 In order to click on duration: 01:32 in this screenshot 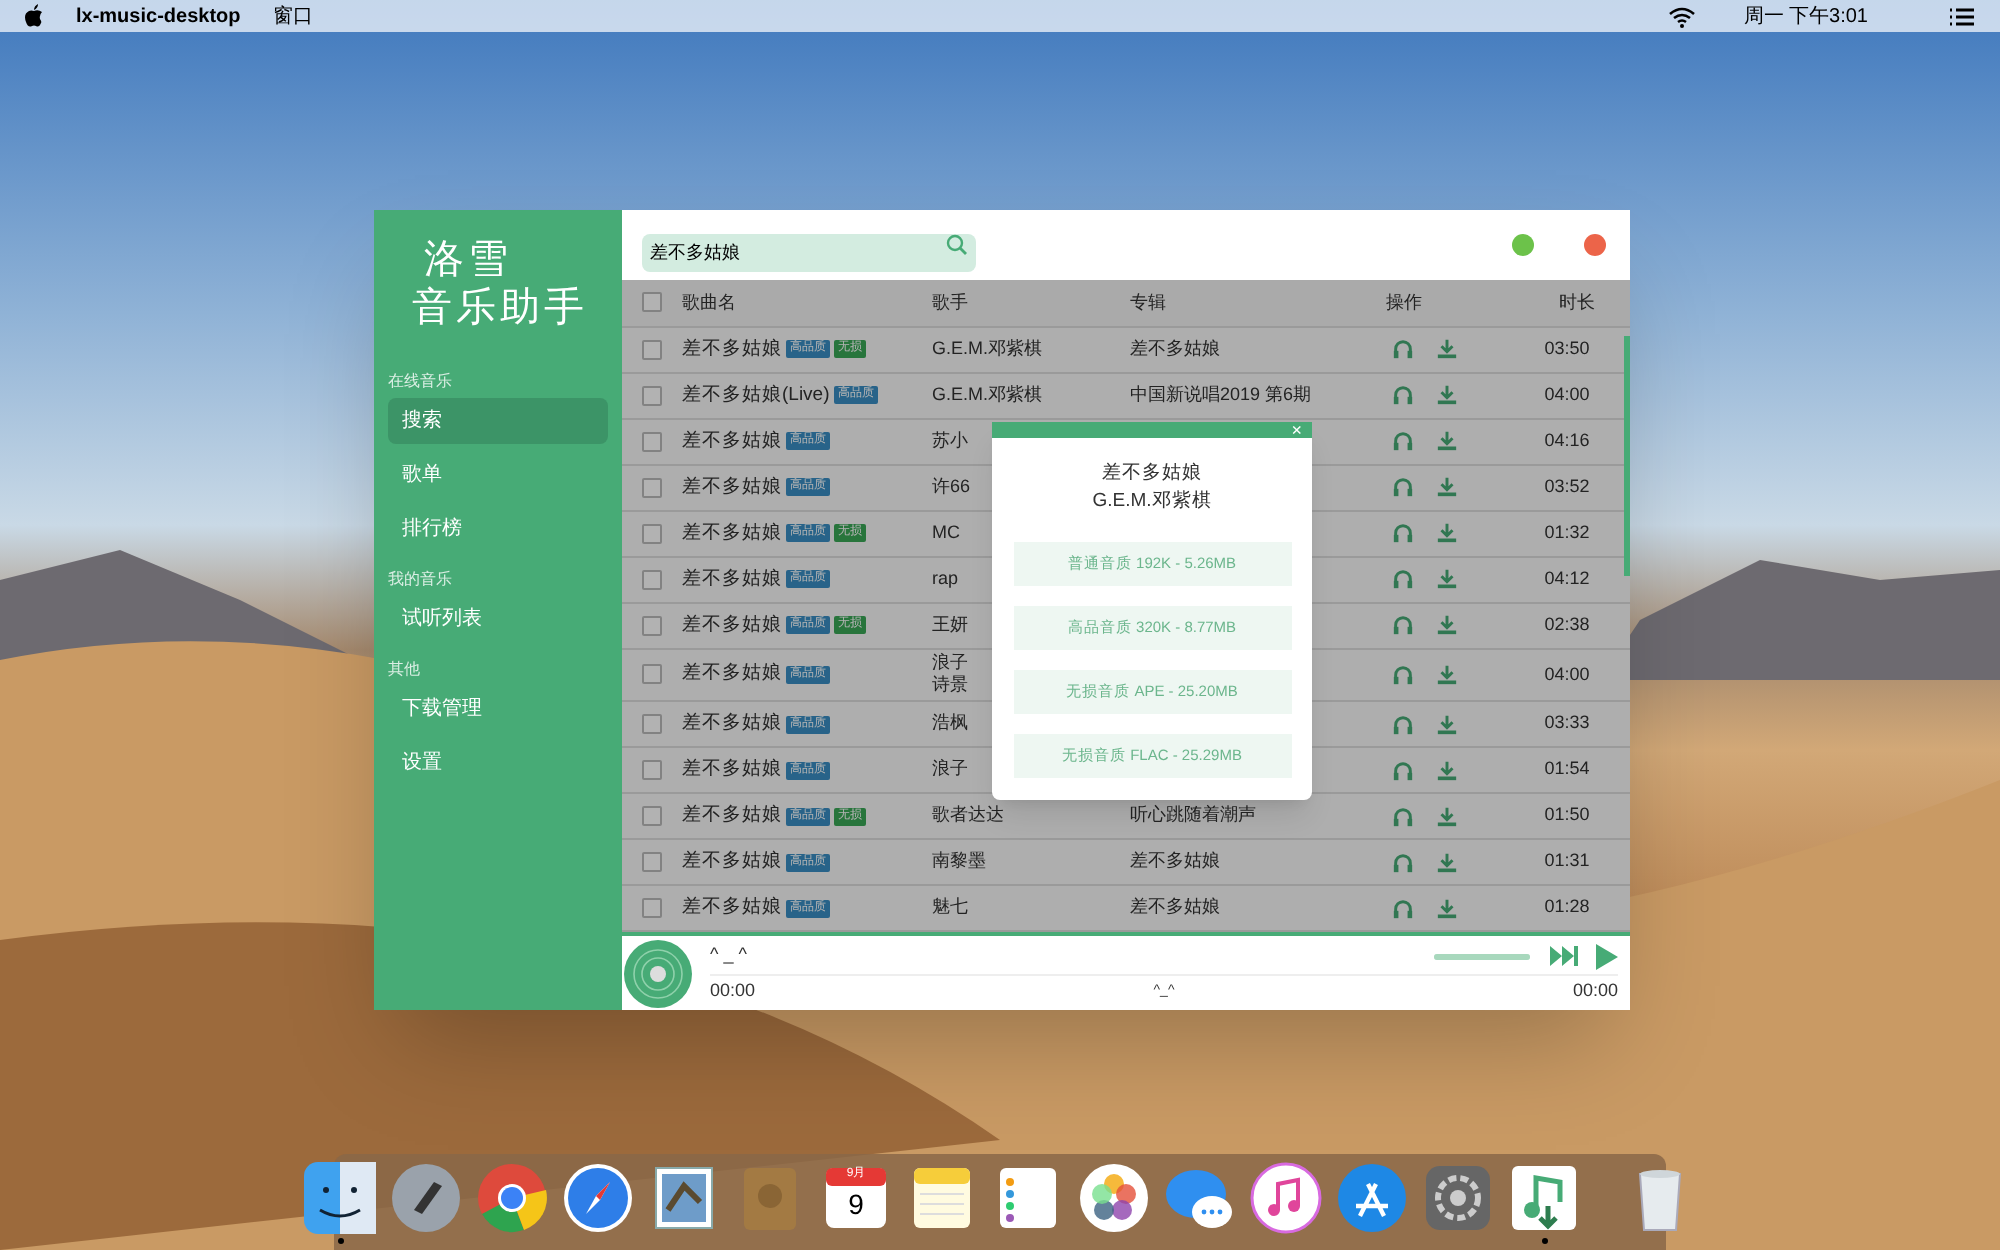, I will do `click(1567, 531)`.